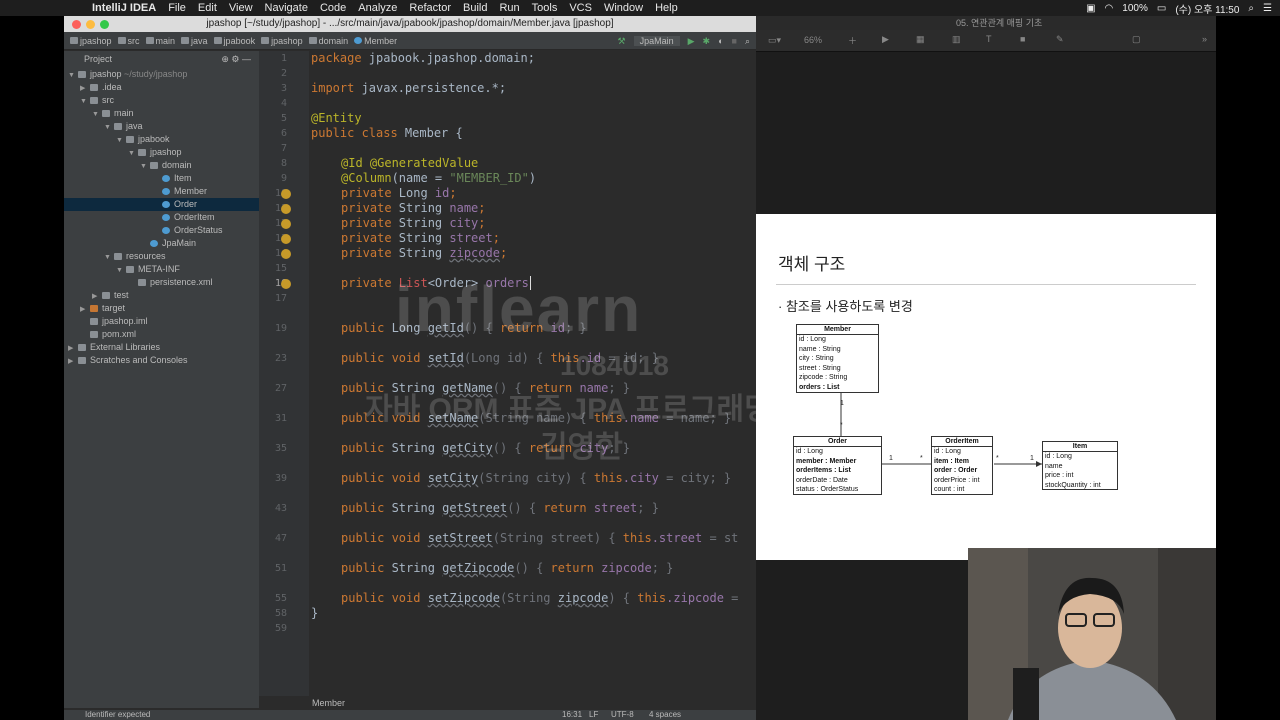 The width and height of the screenshot is (1280, 720). What do you see at coordinates (580, 8) in the screenshot?
I see `menu-vcs: VCS` at bounding box center [580, 8].